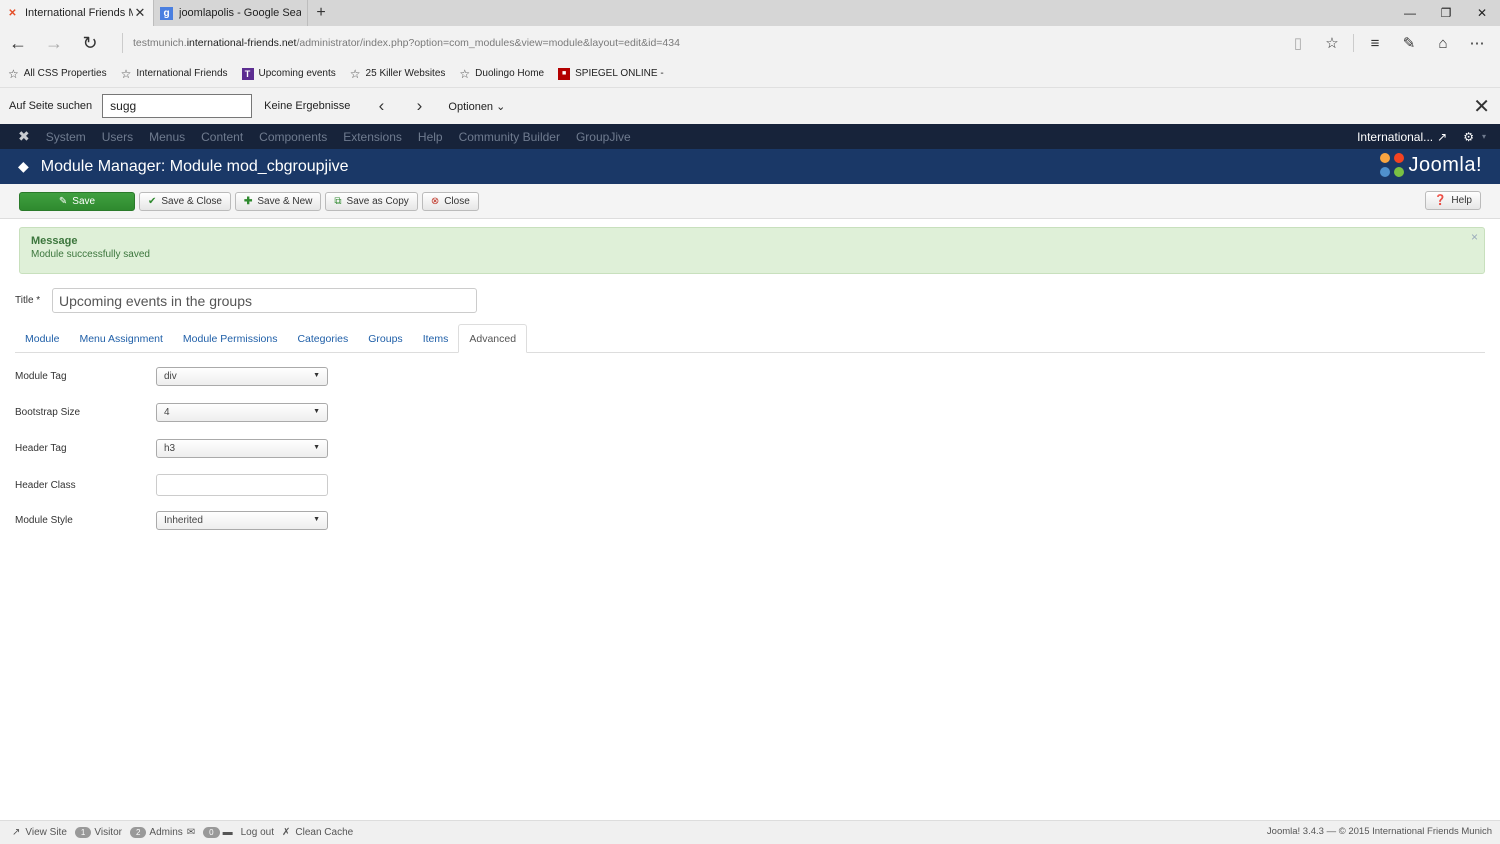 The width and height of the screenshot is (1500, 844). What do you see at coordinates (77, 201) in the screenshot?
I see `save-button: ✎ Save` at bounding box center [77, 201].